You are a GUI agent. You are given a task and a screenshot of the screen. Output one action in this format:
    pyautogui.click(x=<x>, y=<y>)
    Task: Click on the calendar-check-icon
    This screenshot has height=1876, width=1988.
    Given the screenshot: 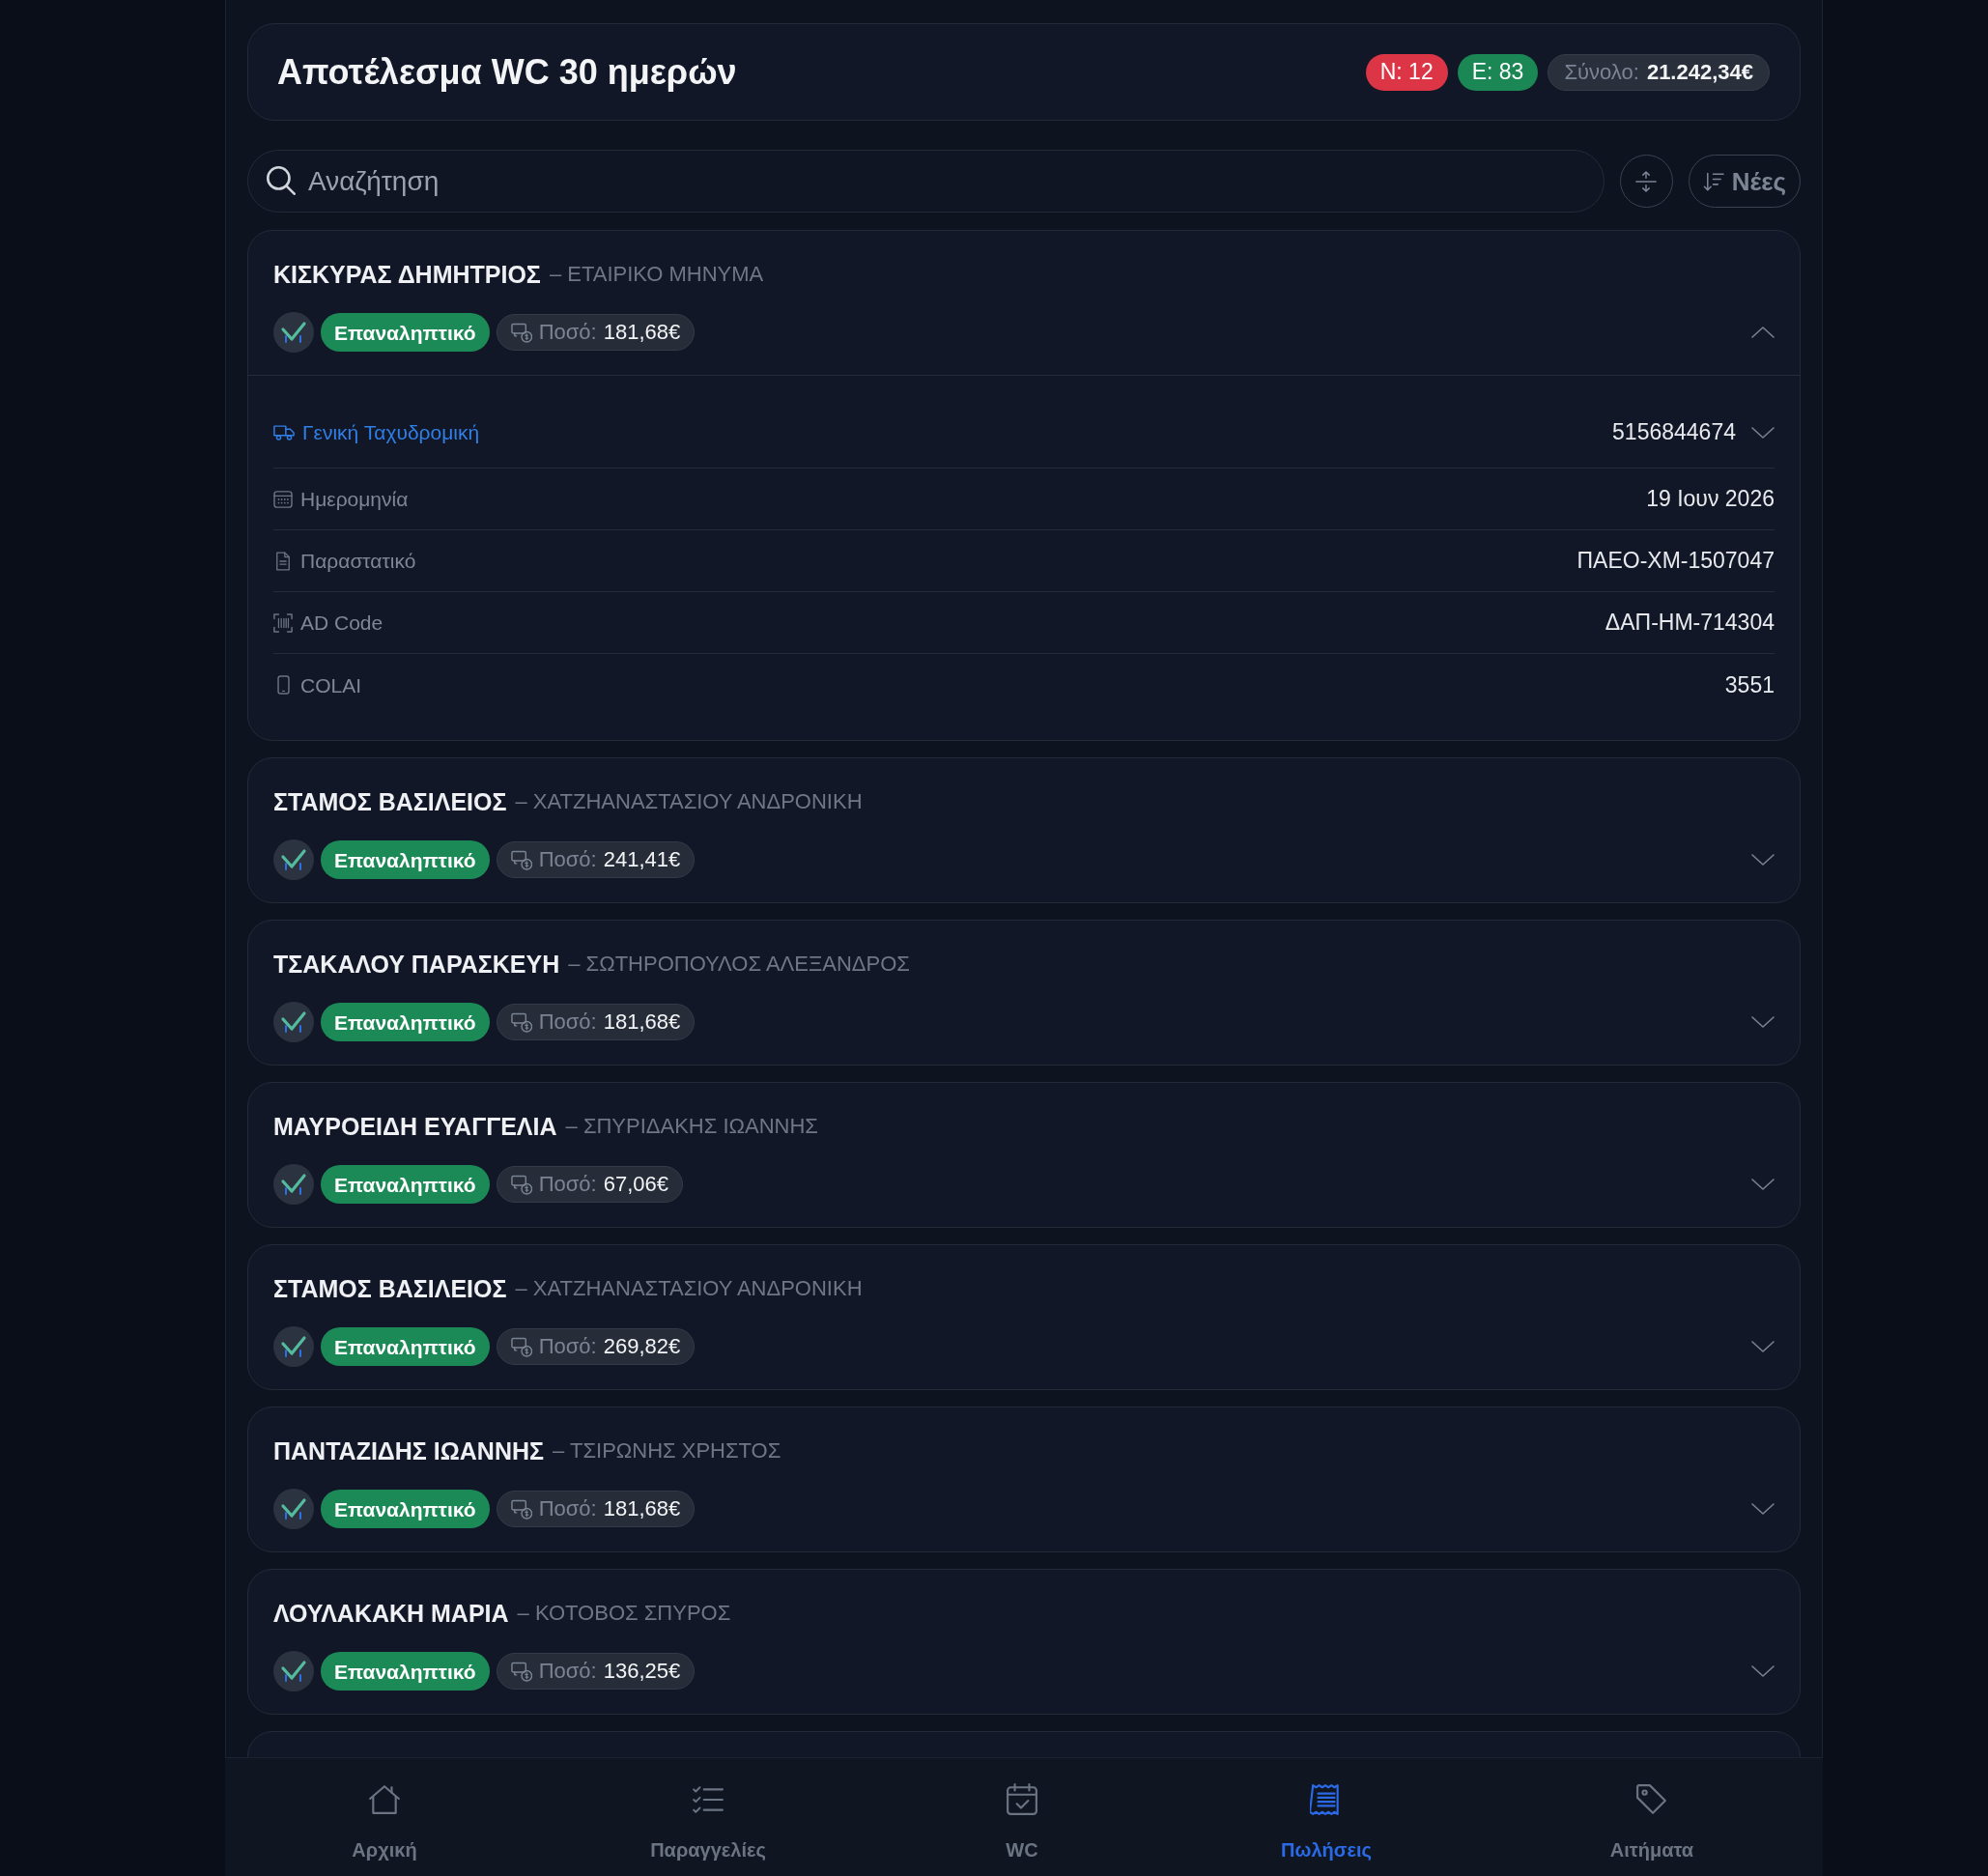 What is the action you would take?
    pyautogui.click(x=1022, y=1800)
    